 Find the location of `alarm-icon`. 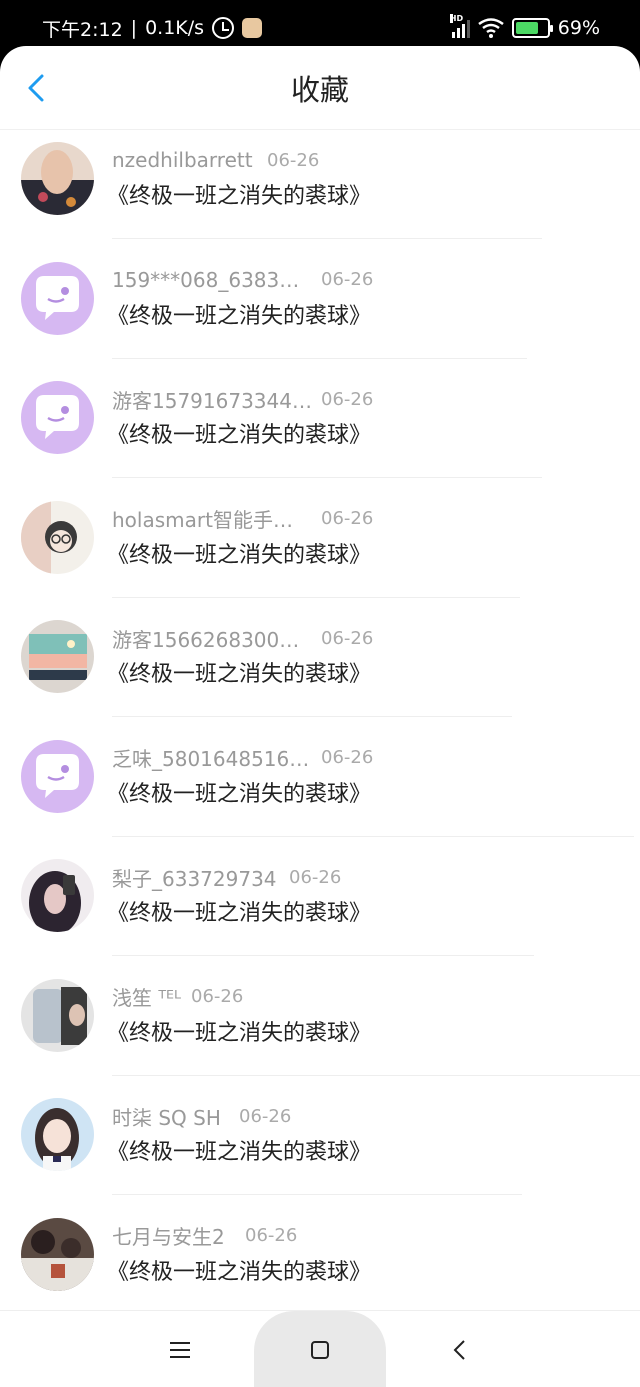

alarm-icon is located at coordinates (223, 28).